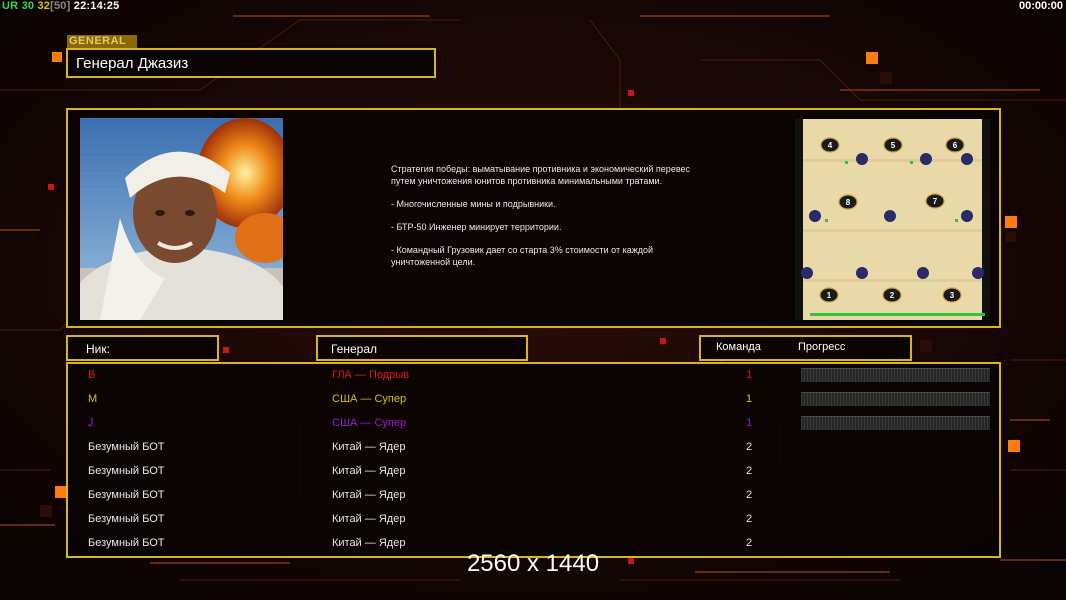 Image resolution: width=1066 pixels, height=600 pixels. What do you see at coordinates (830, 145) in the screenshot?
I see `spawn-label: 4` at bounding box center [830, 145].